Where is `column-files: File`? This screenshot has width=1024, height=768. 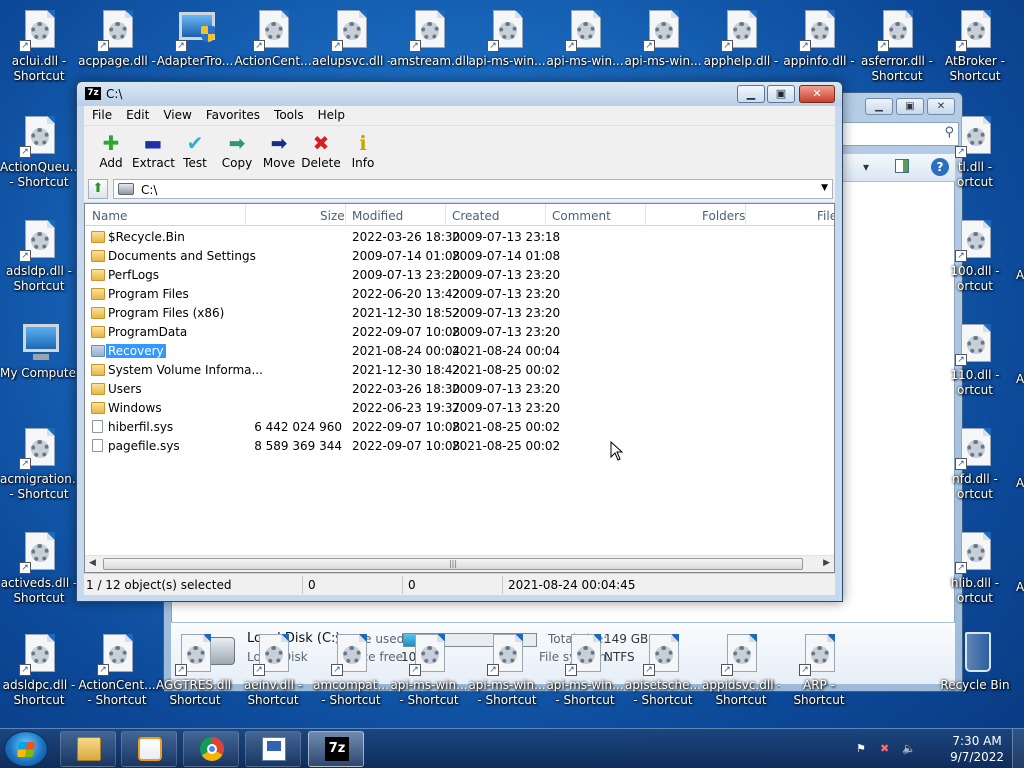
column-files: File is located at coordinates (825, 216).